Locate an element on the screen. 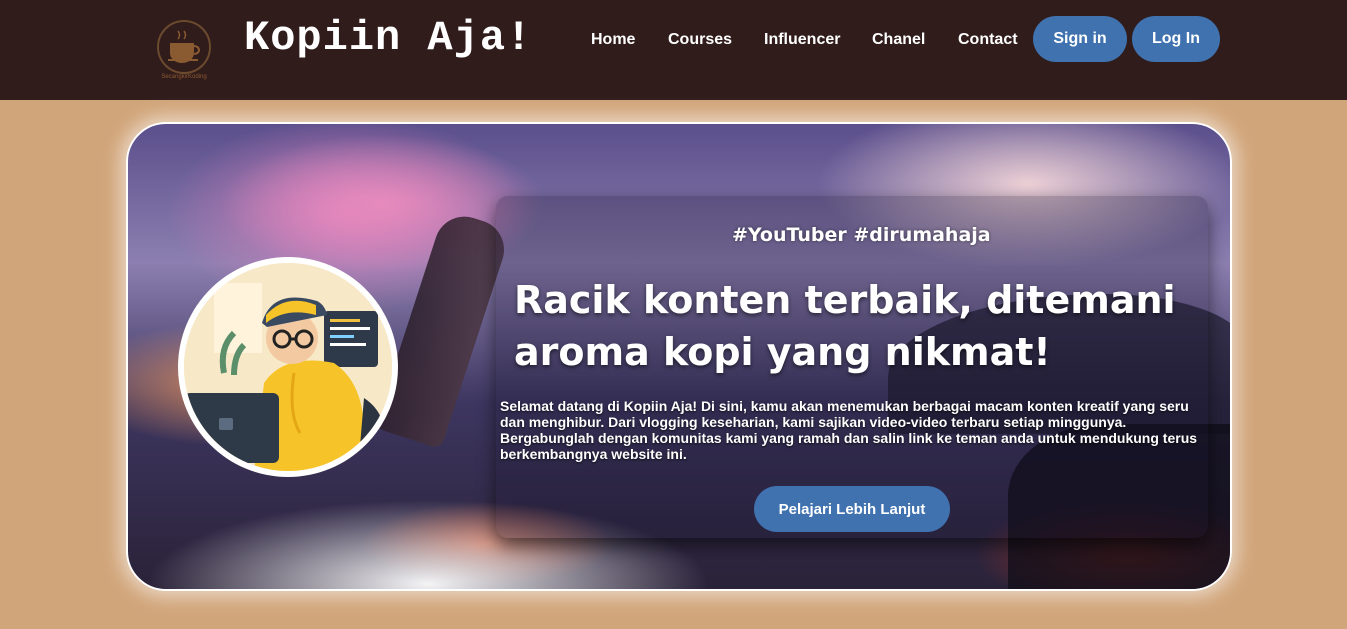 The image size is (1347, 629). logo: SecangkirKoding is located at coordinates (184, 50).